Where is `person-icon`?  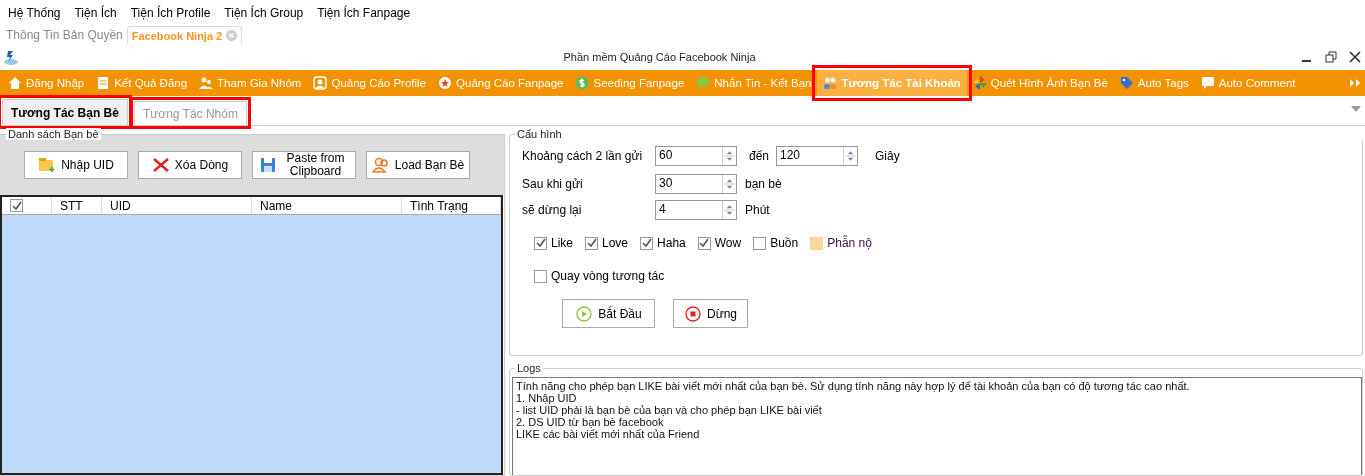
person-icon is located at coordinates (320, 83).